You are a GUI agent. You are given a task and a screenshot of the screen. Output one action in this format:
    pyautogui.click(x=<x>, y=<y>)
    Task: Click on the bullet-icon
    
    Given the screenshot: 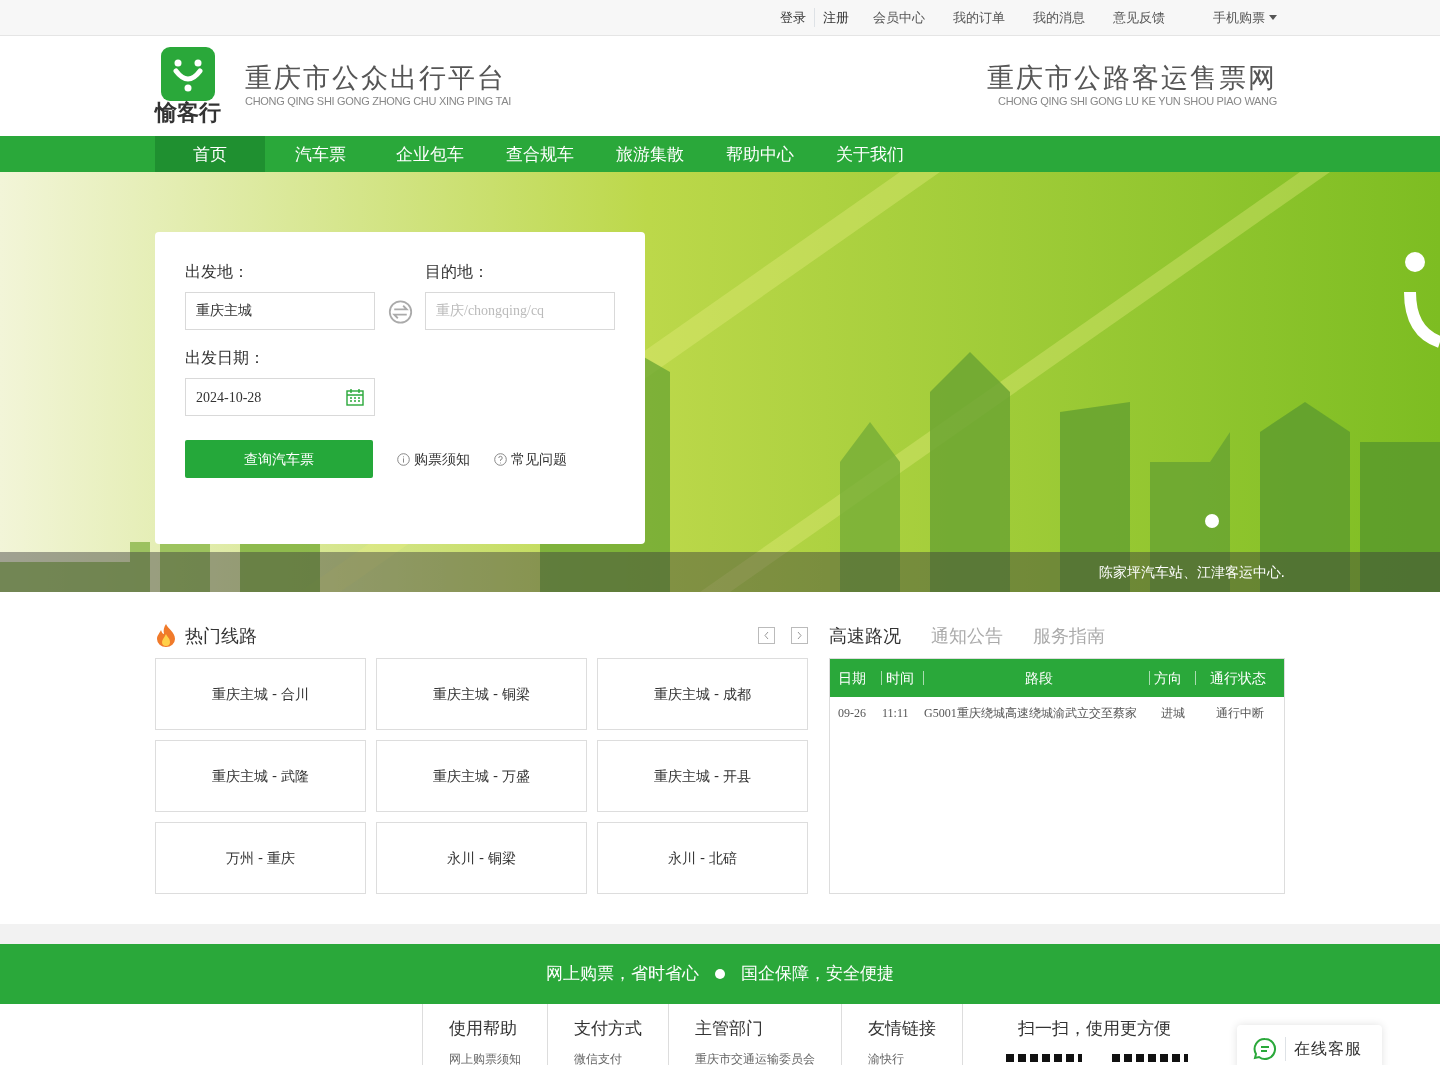 What is the action you would take?
    pyautogui.click(x=720, y=974)
    